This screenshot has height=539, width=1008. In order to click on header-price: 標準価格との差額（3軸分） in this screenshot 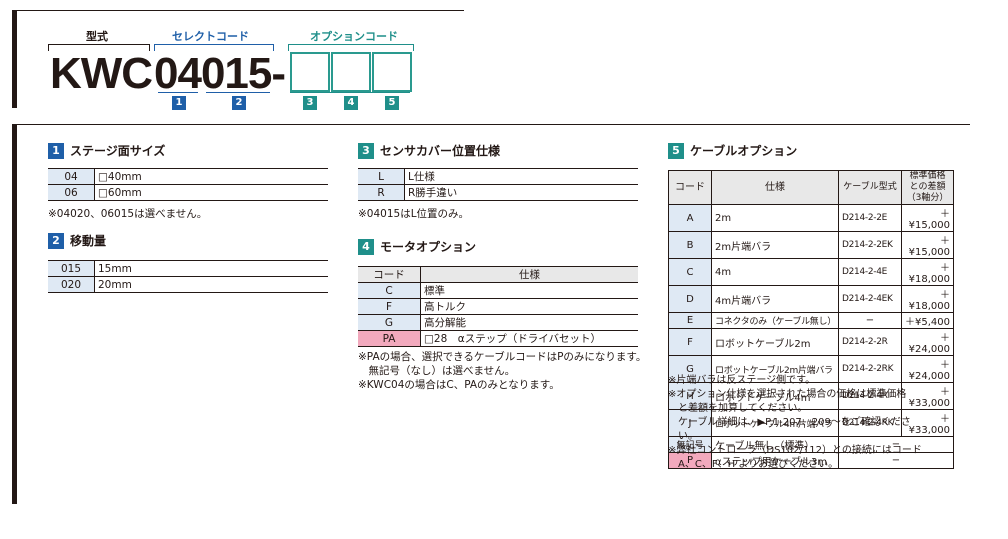, I will do `click(927, 187)`.